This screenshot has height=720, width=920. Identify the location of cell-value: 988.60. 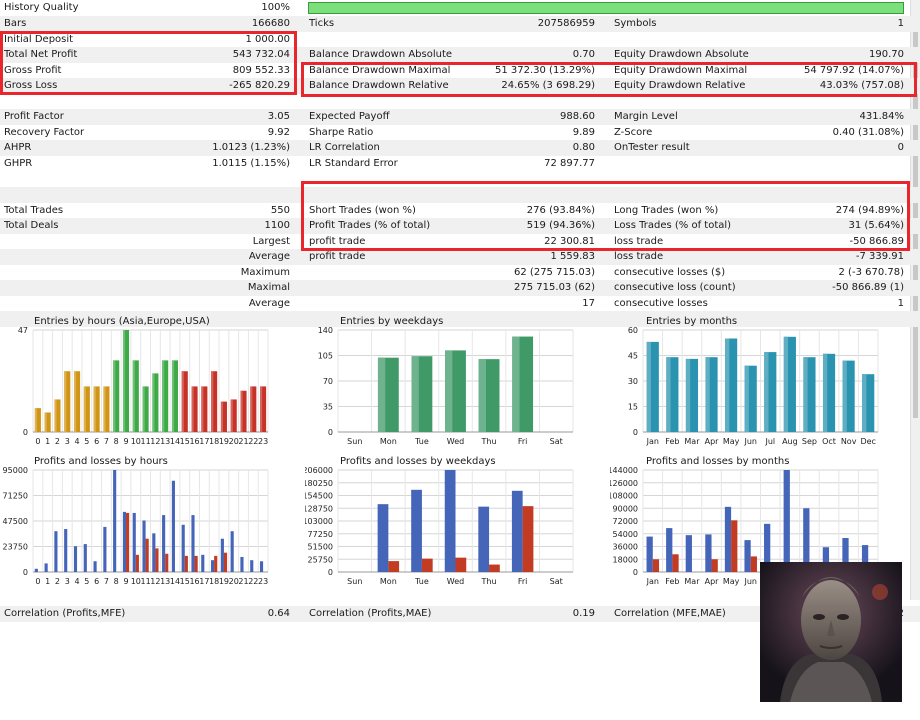
(577, 116).